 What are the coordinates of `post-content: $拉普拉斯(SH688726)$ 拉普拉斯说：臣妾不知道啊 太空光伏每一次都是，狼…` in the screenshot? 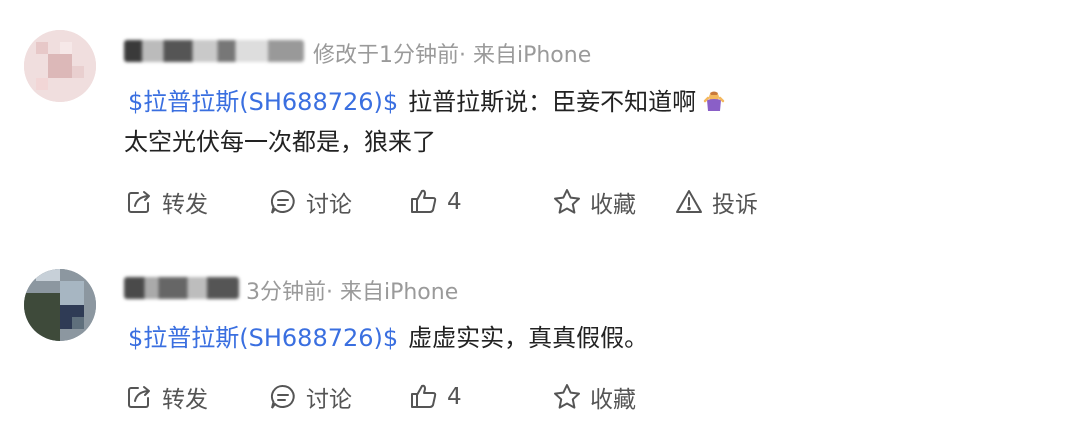 It's located at (425, 122).